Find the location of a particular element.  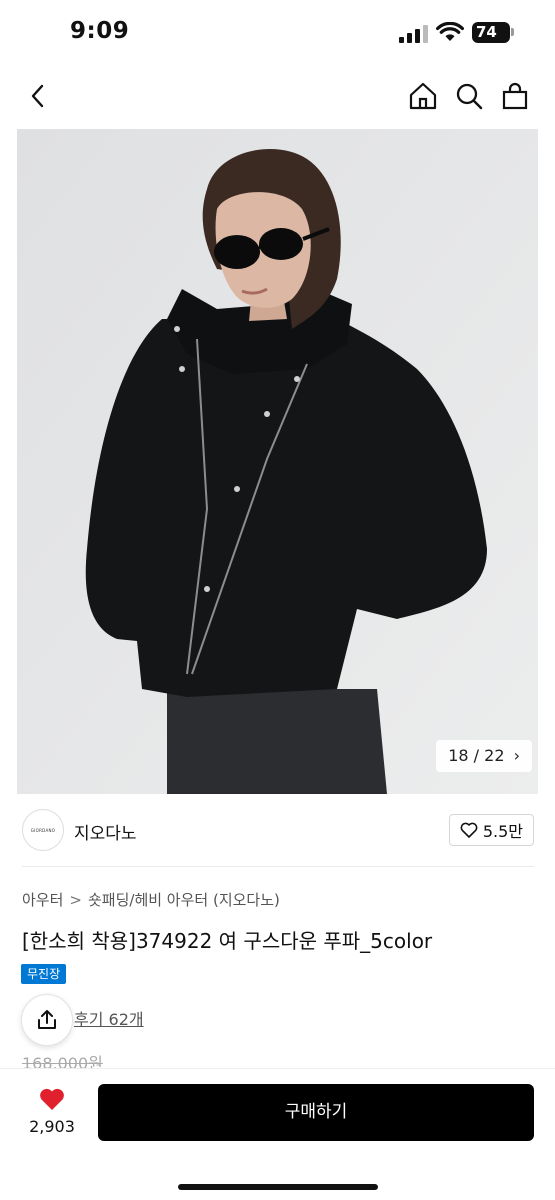

chevron-left-icon is located at coordinates (38, 96).